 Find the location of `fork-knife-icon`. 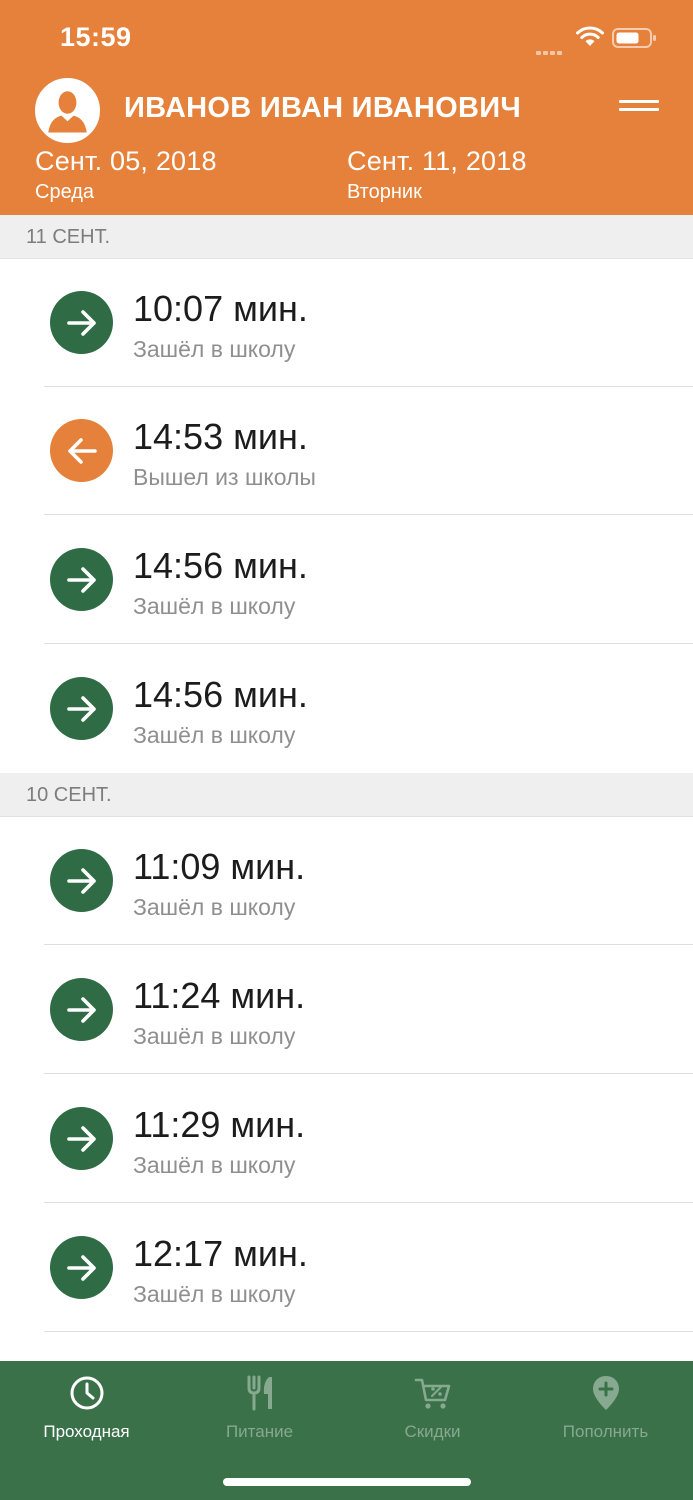

fork-knife-icon is located at coordinates (259, 1393).